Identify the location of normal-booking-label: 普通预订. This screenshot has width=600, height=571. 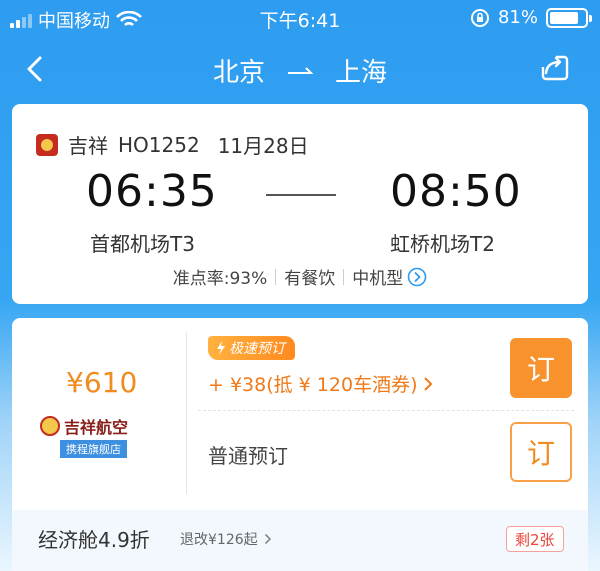
(248, 456).